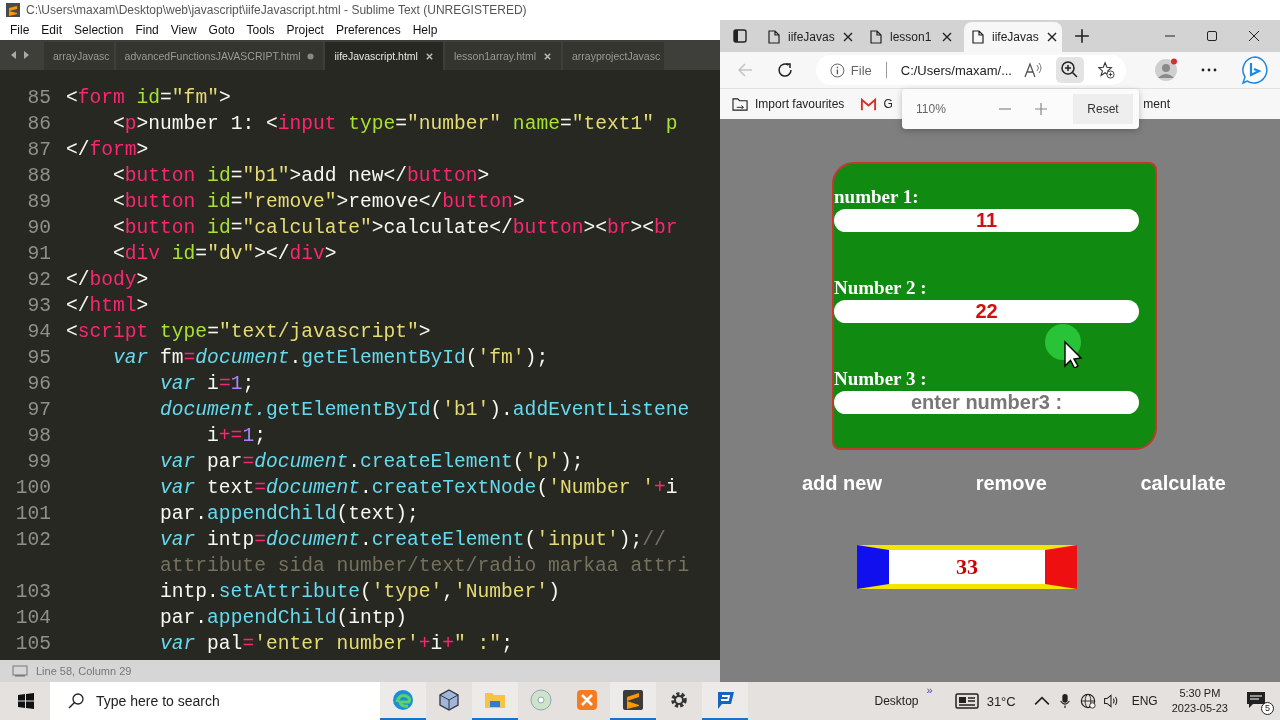 This screenshot has height=720, width=1280. What do you see at coordinates (1065, 346) in the screenshot?
I see `cursor-icon` at bounding box center [1065, 346].